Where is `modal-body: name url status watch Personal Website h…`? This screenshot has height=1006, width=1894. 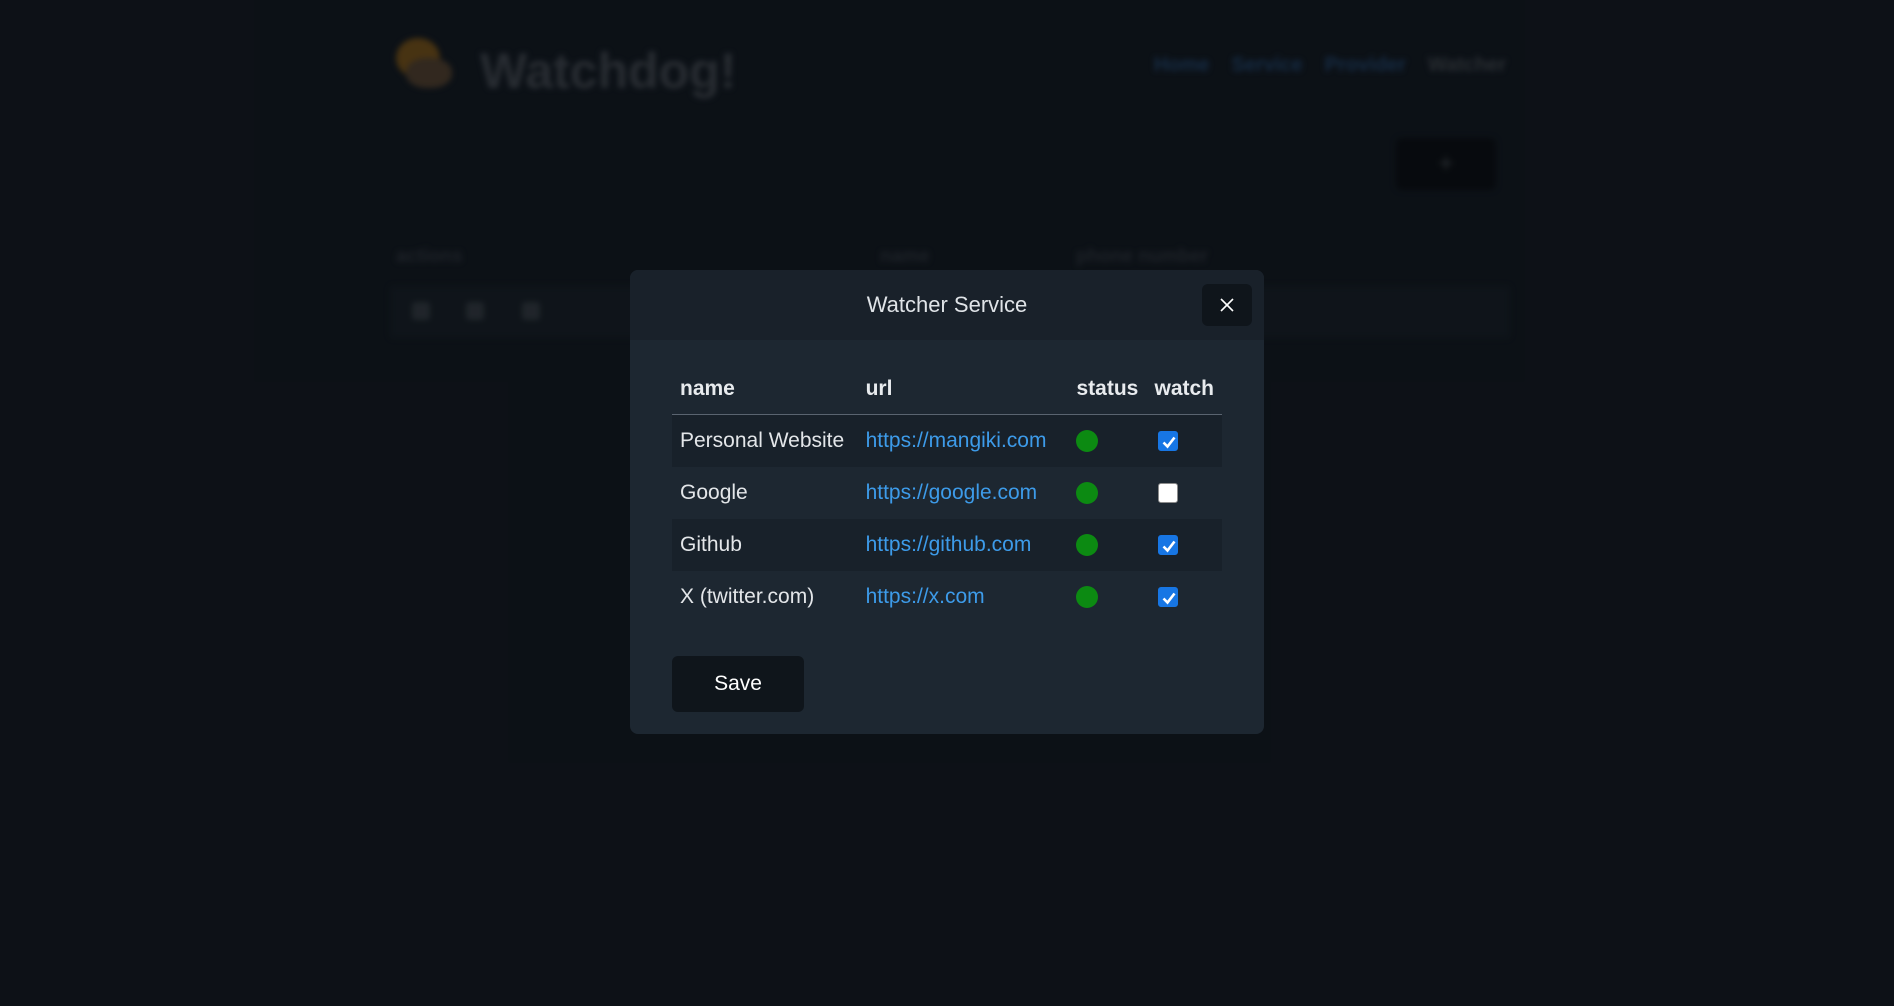
modal-body: name url status watch Personal Website h… is located at coordinates (947, 481).